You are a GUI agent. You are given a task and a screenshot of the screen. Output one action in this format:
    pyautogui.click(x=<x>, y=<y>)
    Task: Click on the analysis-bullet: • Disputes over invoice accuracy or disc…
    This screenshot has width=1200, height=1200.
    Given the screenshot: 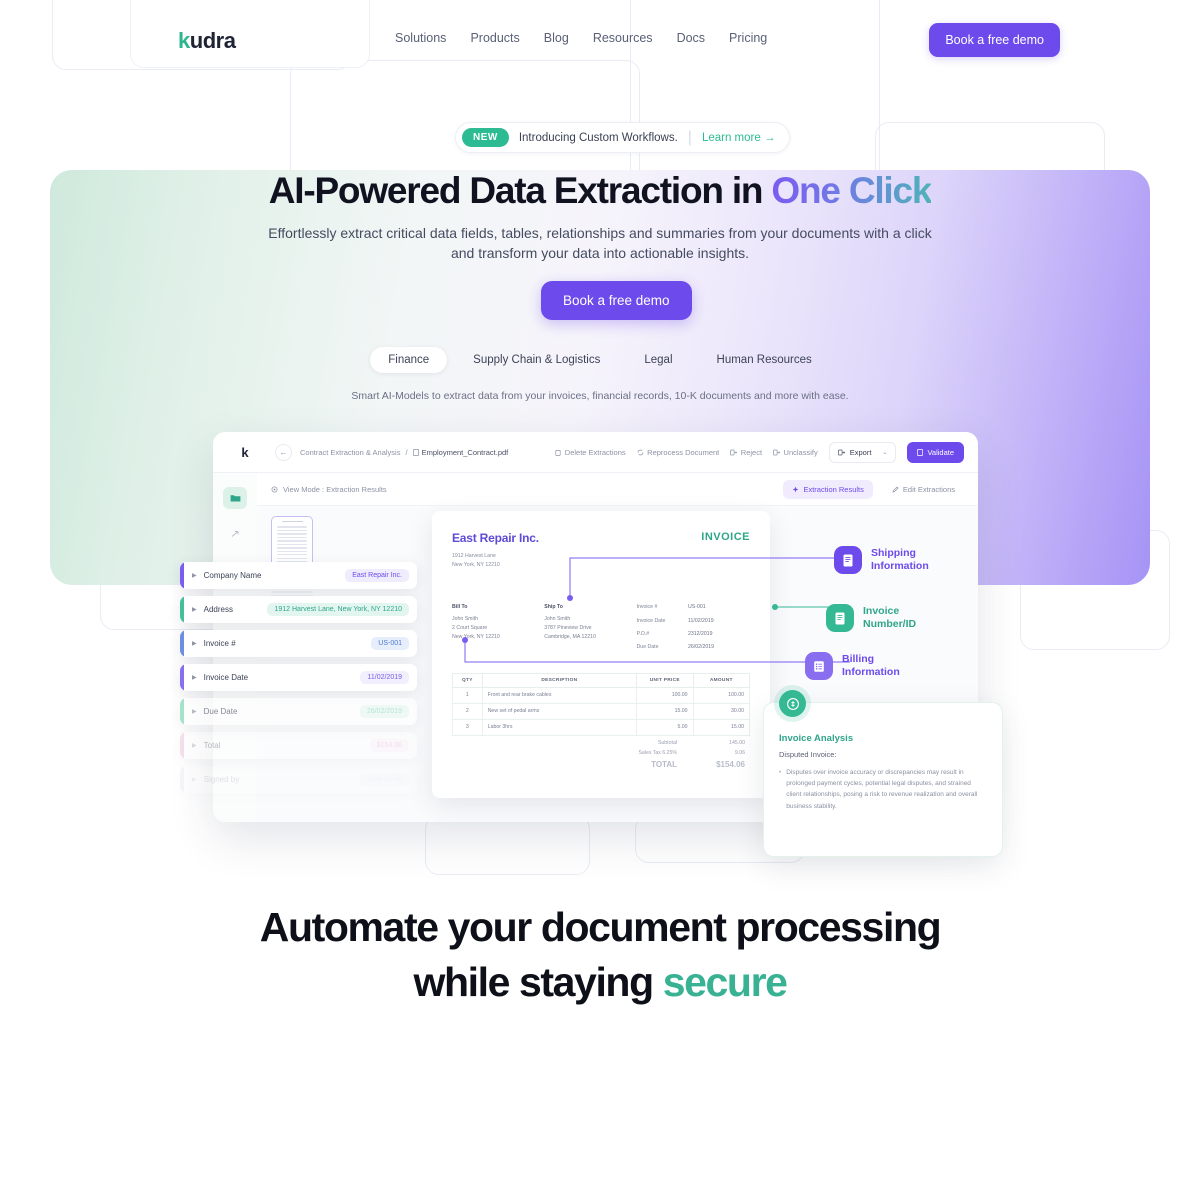 What is the action you would take?
    pyautogui.click(x=883, y=789)
    